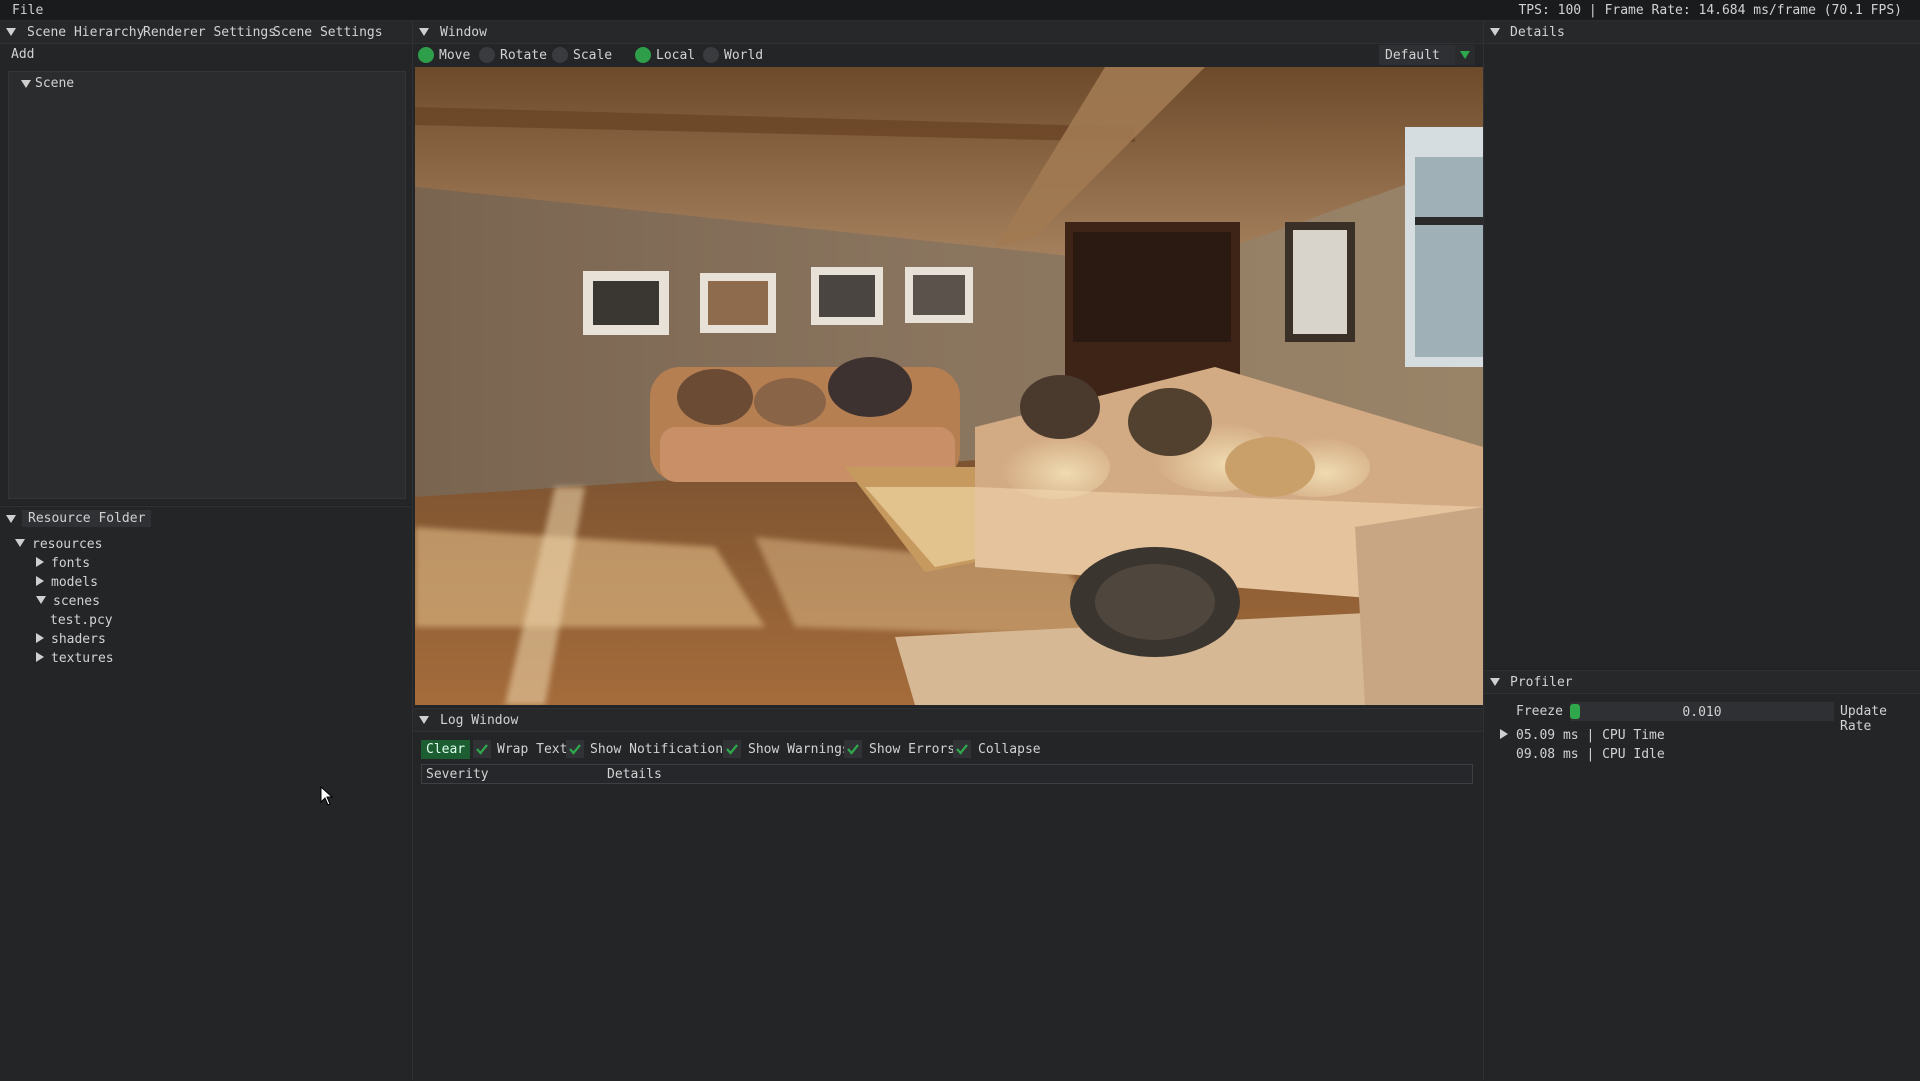  I want to click on show-warnings-label: Show Warnings, so click(799, 749).